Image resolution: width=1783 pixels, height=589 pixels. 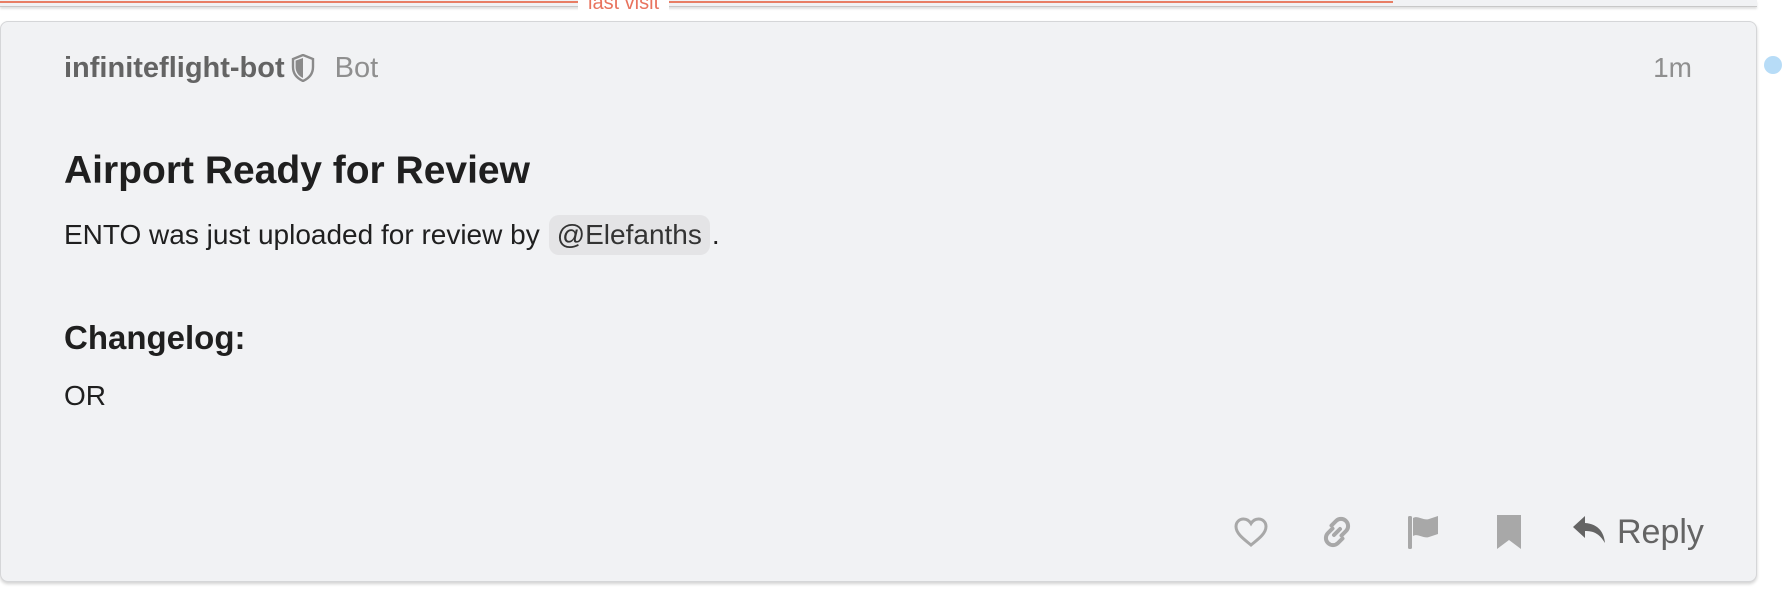 I want to click on bookmark-button, so click(x=1509, y=532).